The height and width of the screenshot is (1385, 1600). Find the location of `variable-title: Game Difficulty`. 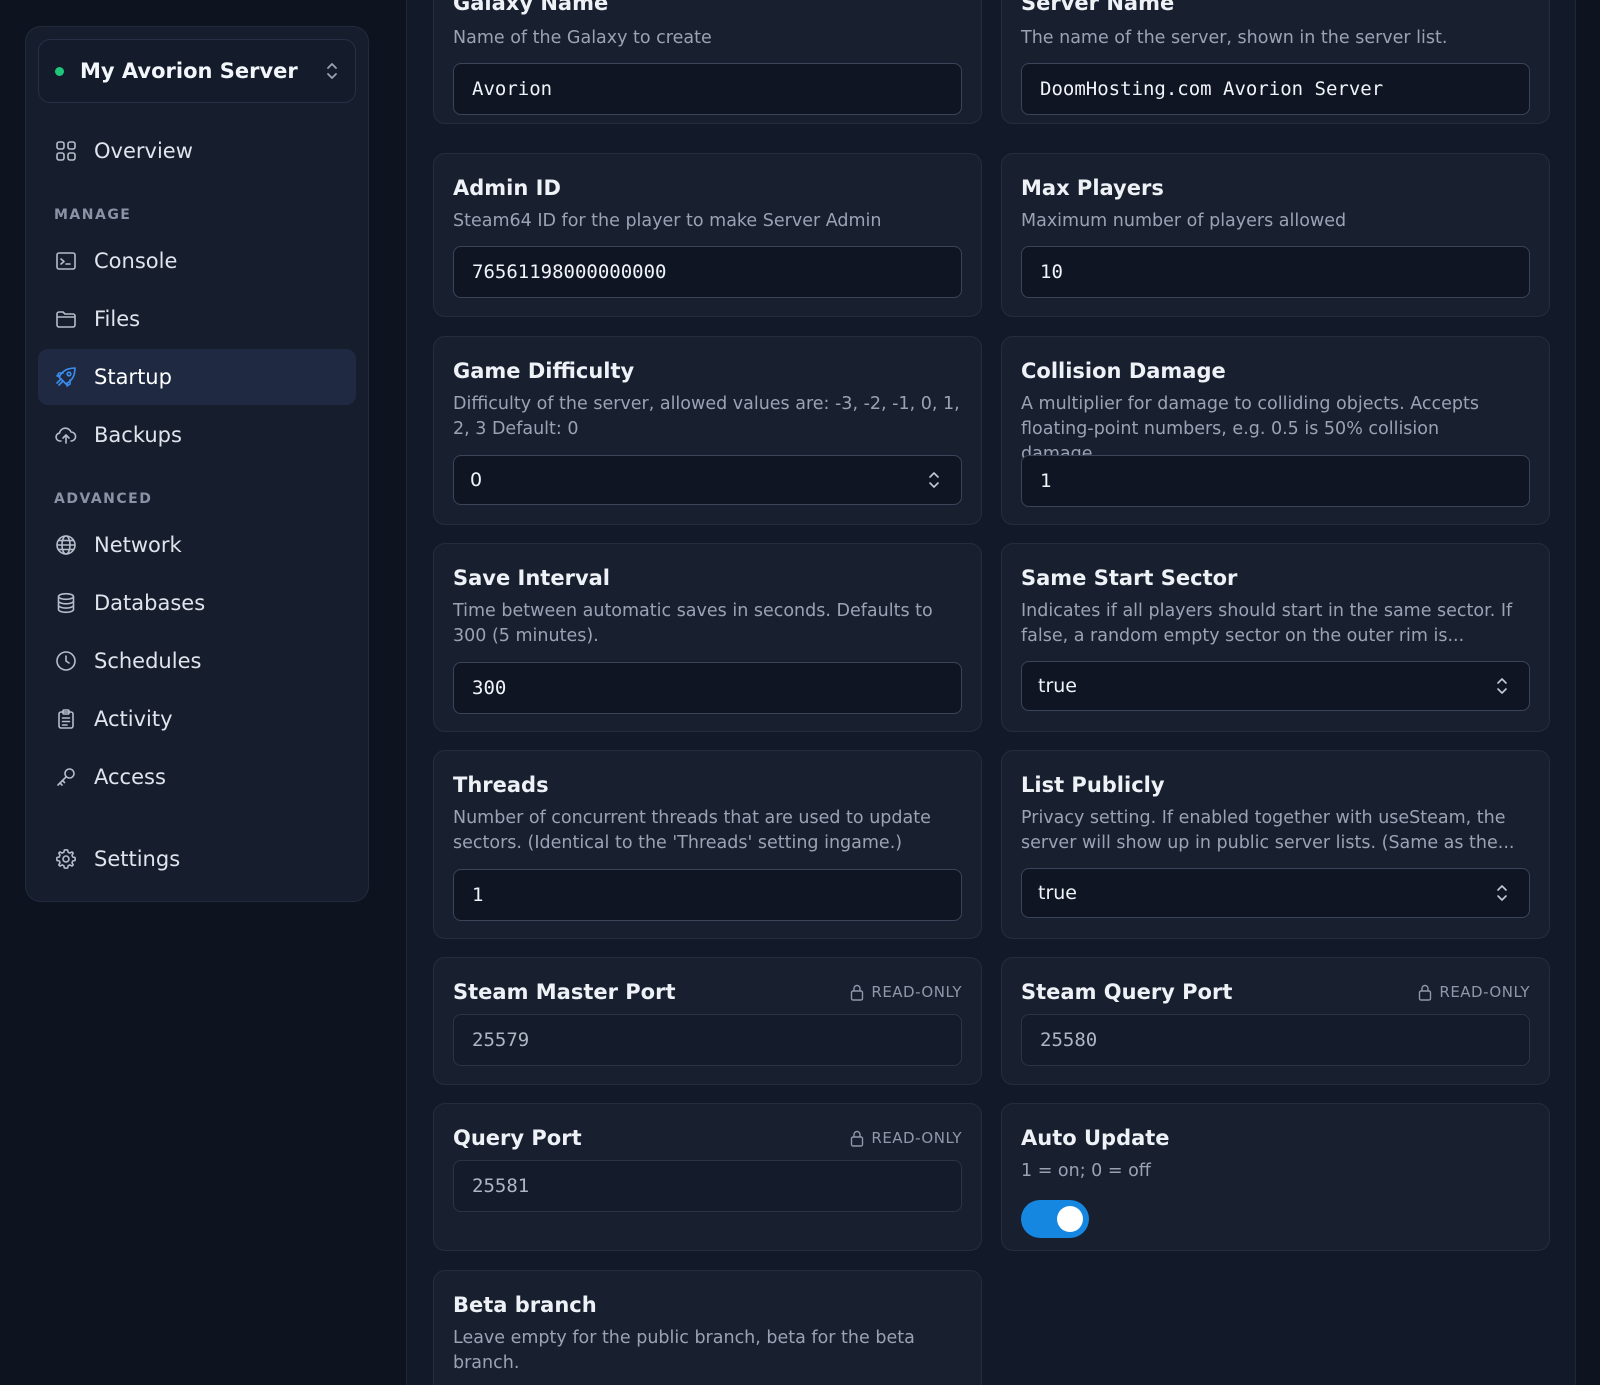

variable-title: Game Difficulty is located at coordinates (544, 371).